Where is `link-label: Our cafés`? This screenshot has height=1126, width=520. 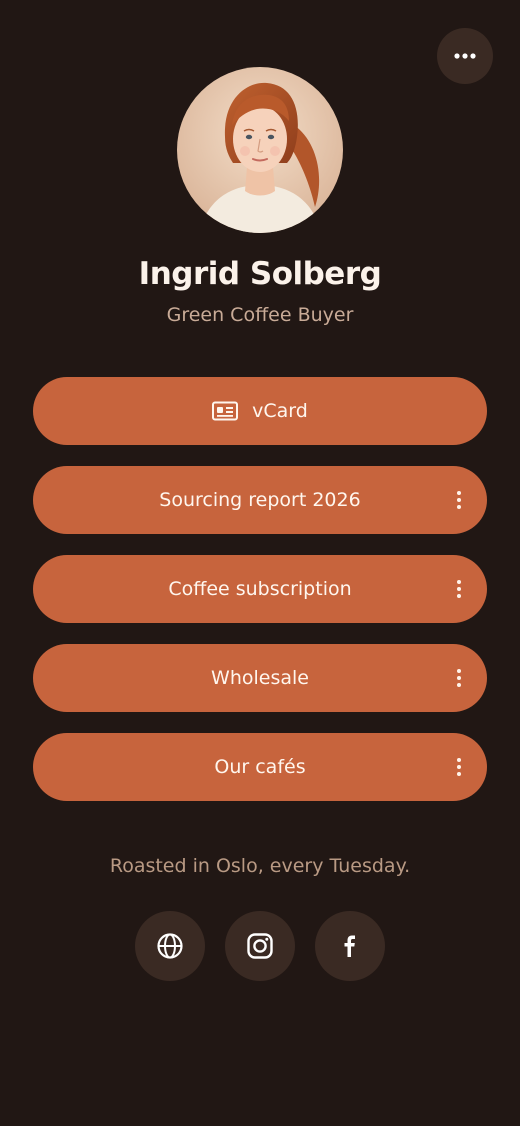 link-label: Our cafés is located at coordinates (260, 767).